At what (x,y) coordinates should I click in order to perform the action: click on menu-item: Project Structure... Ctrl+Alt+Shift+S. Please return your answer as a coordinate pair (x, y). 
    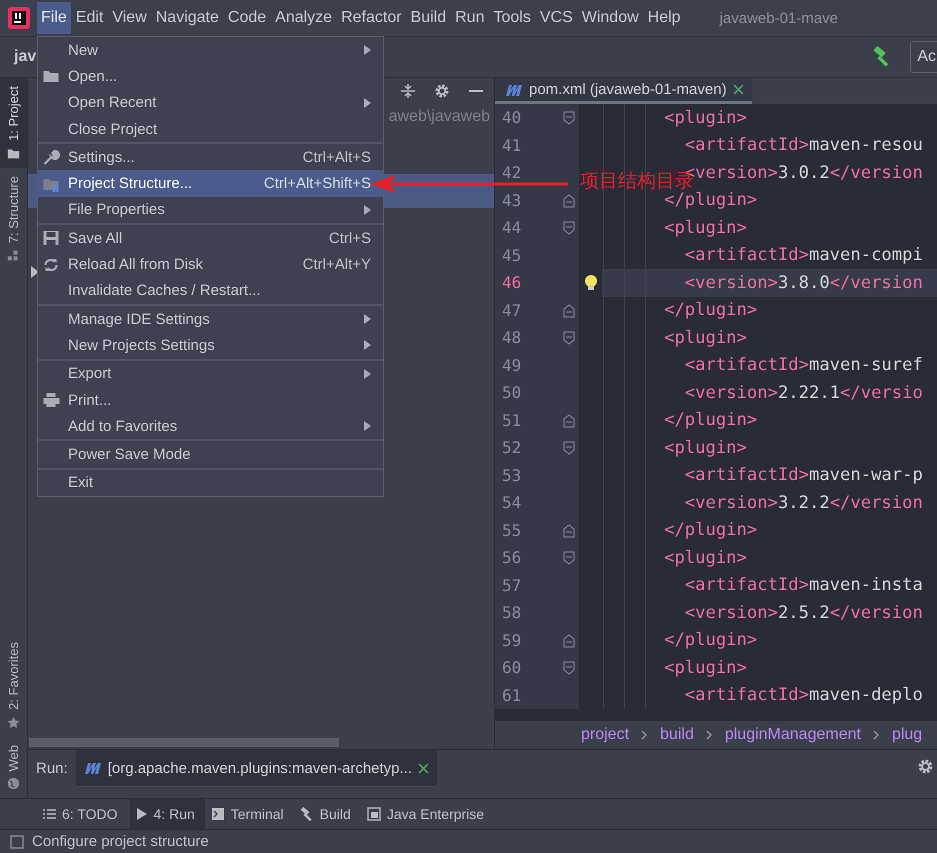
    Looking at the image, I should click on (210, 183).